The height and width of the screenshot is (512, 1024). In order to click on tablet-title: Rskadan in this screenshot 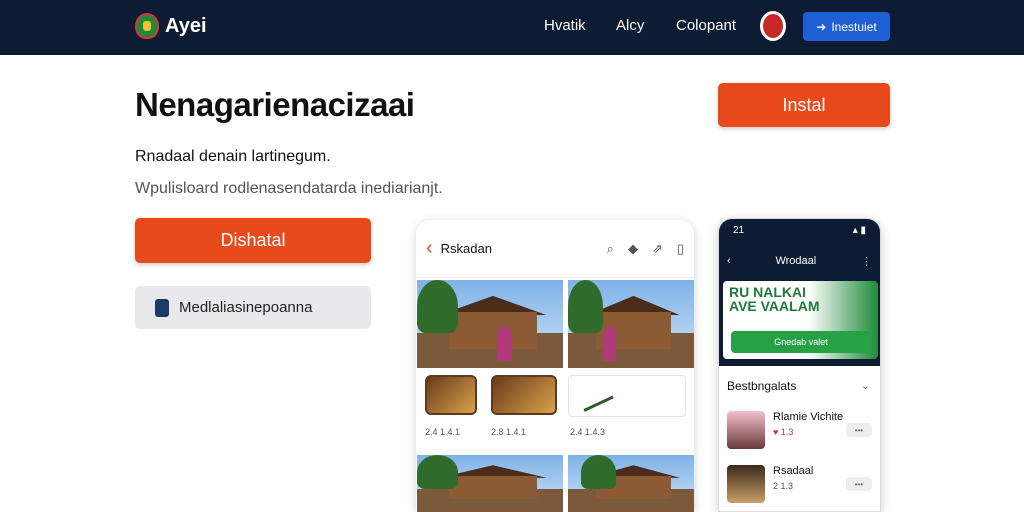, I will do `click(466, 248)`.